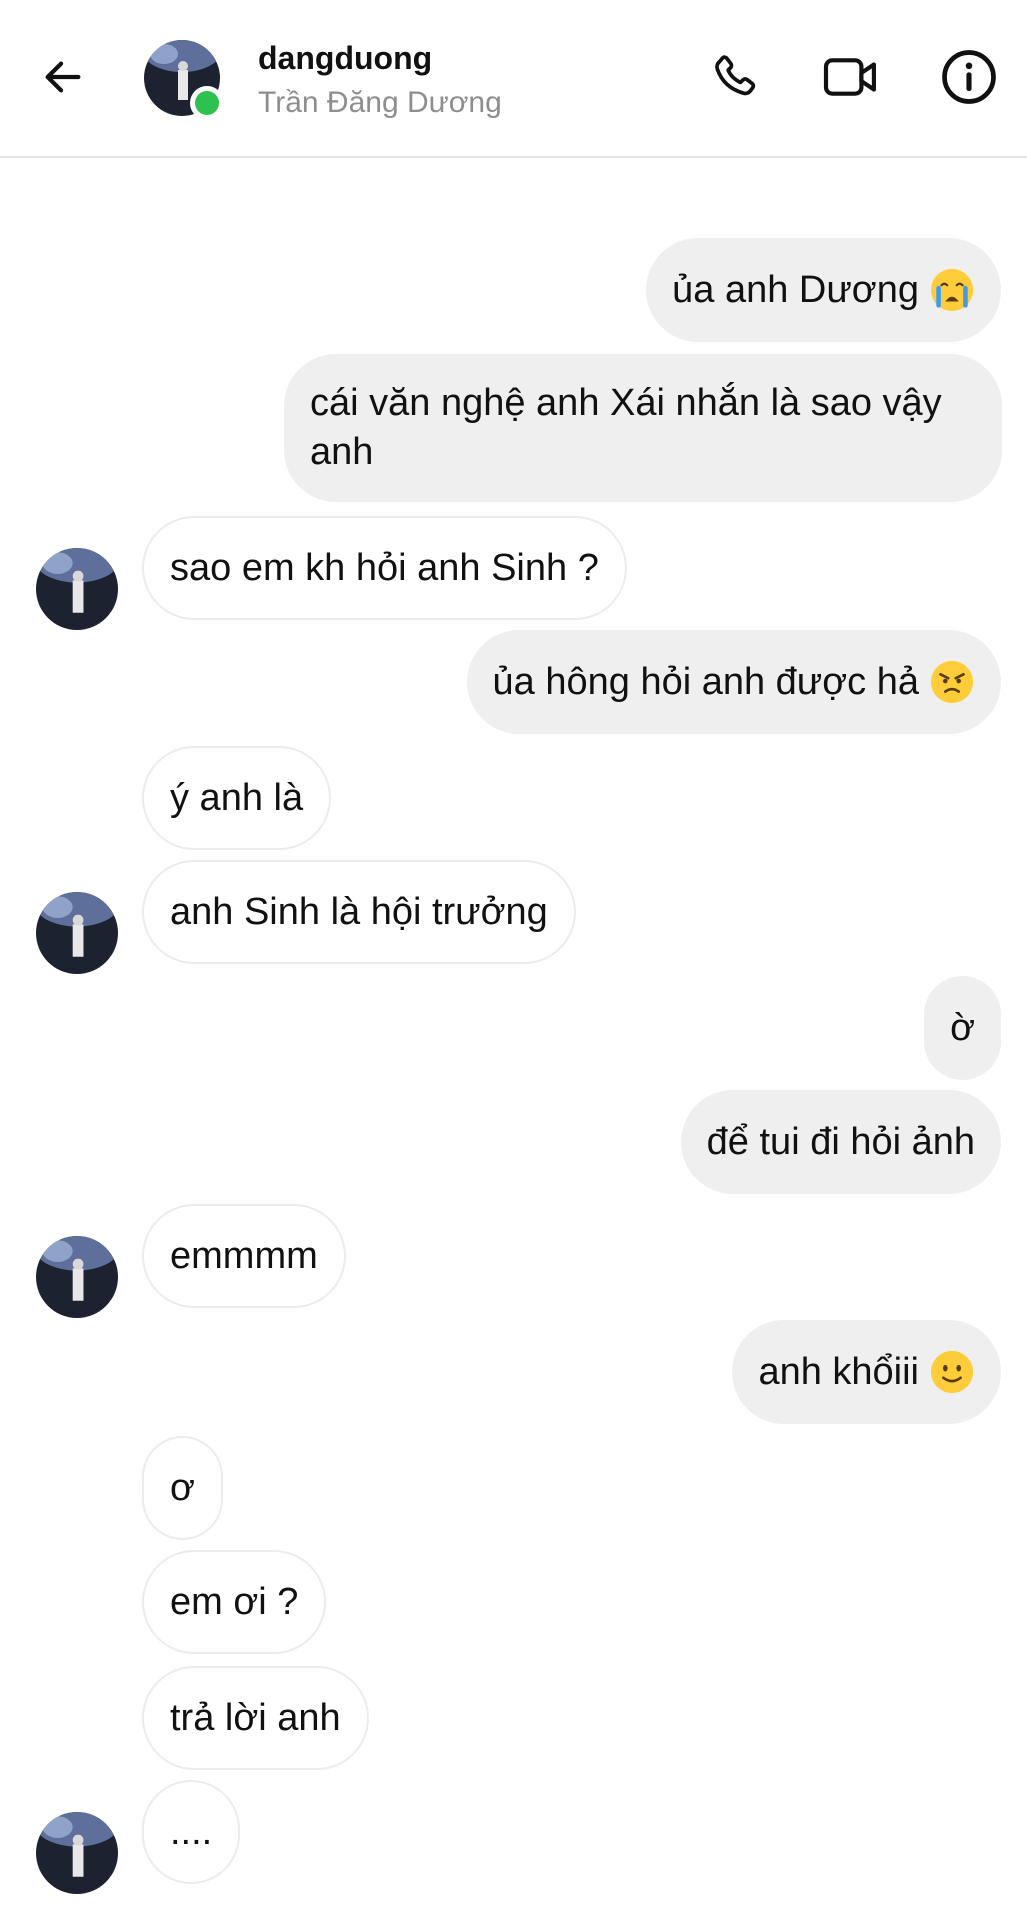  I want to click on audio-call-button, so click(734, 77).